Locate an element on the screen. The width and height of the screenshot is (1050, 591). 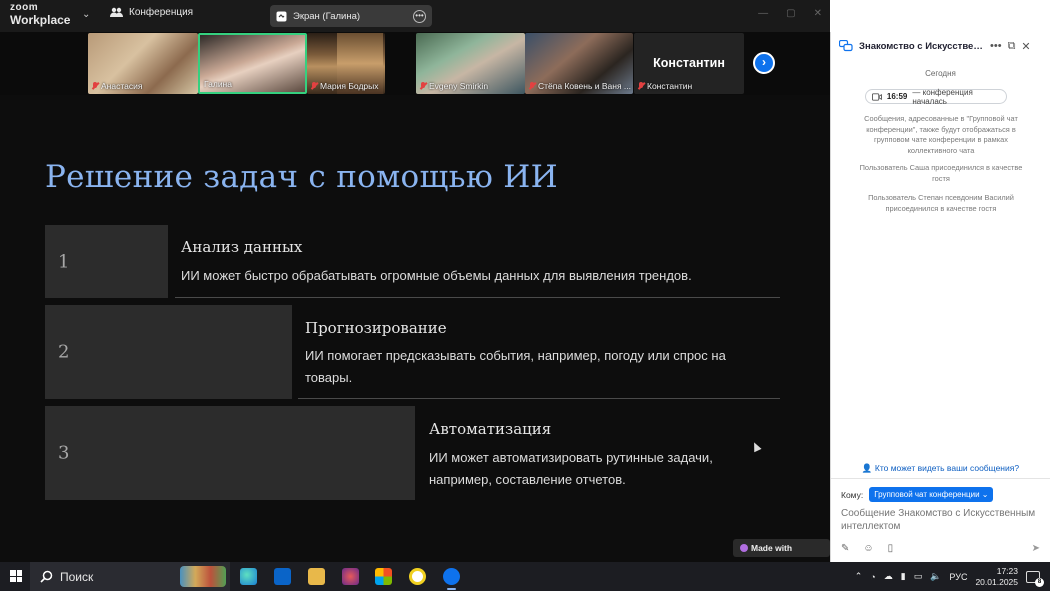
date: 20.01.2025 is located at coordinates (996, 581).